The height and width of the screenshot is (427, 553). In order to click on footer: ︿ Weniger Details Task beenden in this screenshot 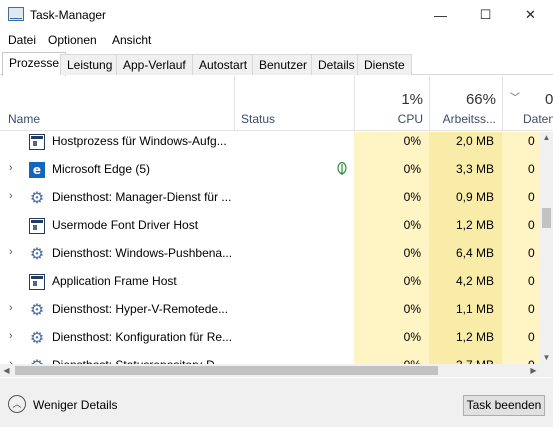, I will do `click(276, 402)`.